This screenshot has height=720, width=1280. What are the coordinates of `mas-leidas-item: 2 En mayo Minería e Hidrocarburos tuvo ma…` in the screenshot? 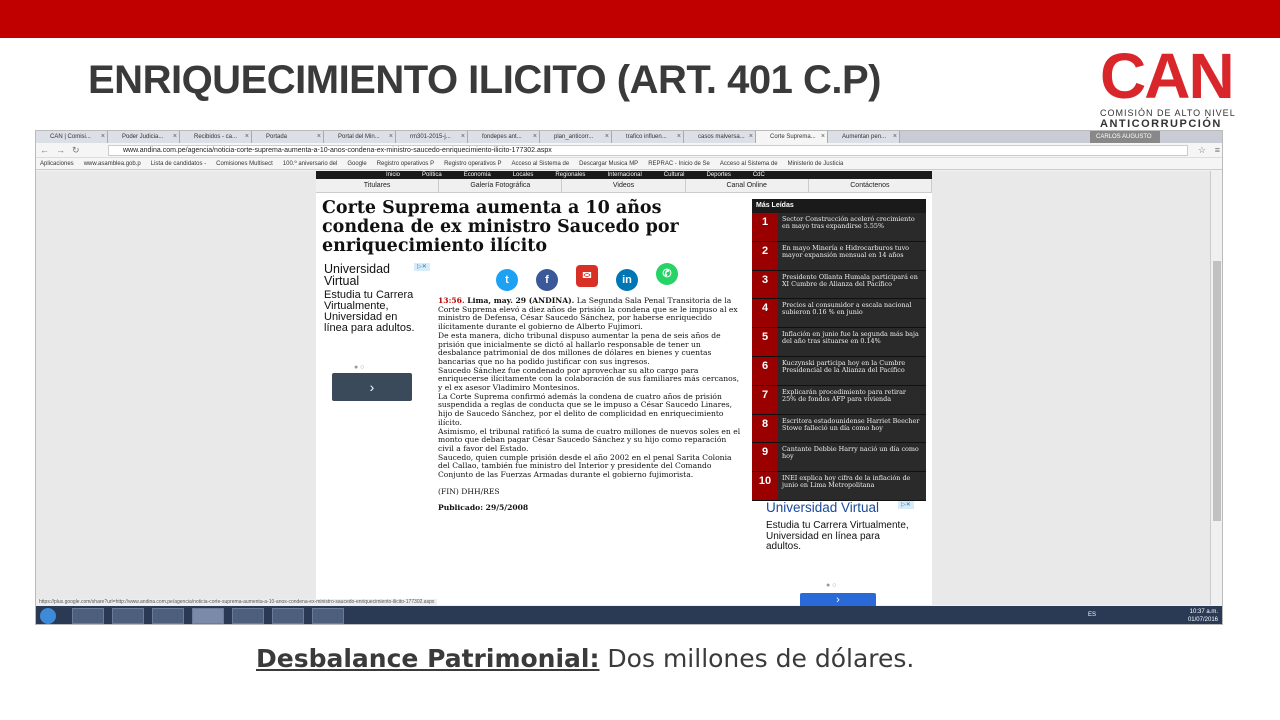 It's located at (839, 256).